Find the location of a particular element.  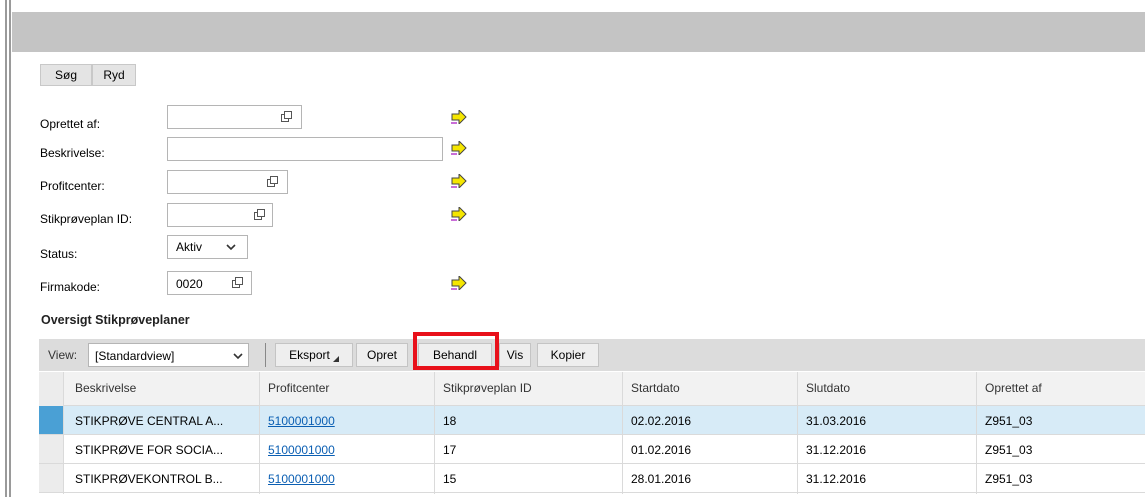

plan-id-field is located at coordinates (220, 215).